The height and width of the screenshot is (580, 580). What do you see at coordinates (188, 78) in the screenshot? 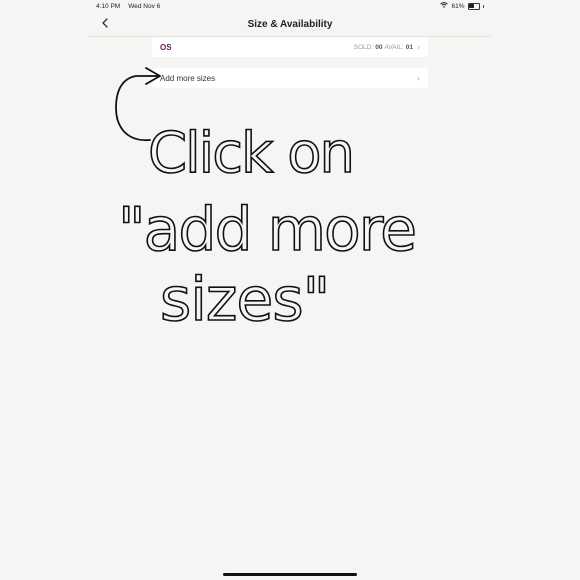
I see `add-more-sizes-label: Add more sizes` at bounding box center [188, 78].